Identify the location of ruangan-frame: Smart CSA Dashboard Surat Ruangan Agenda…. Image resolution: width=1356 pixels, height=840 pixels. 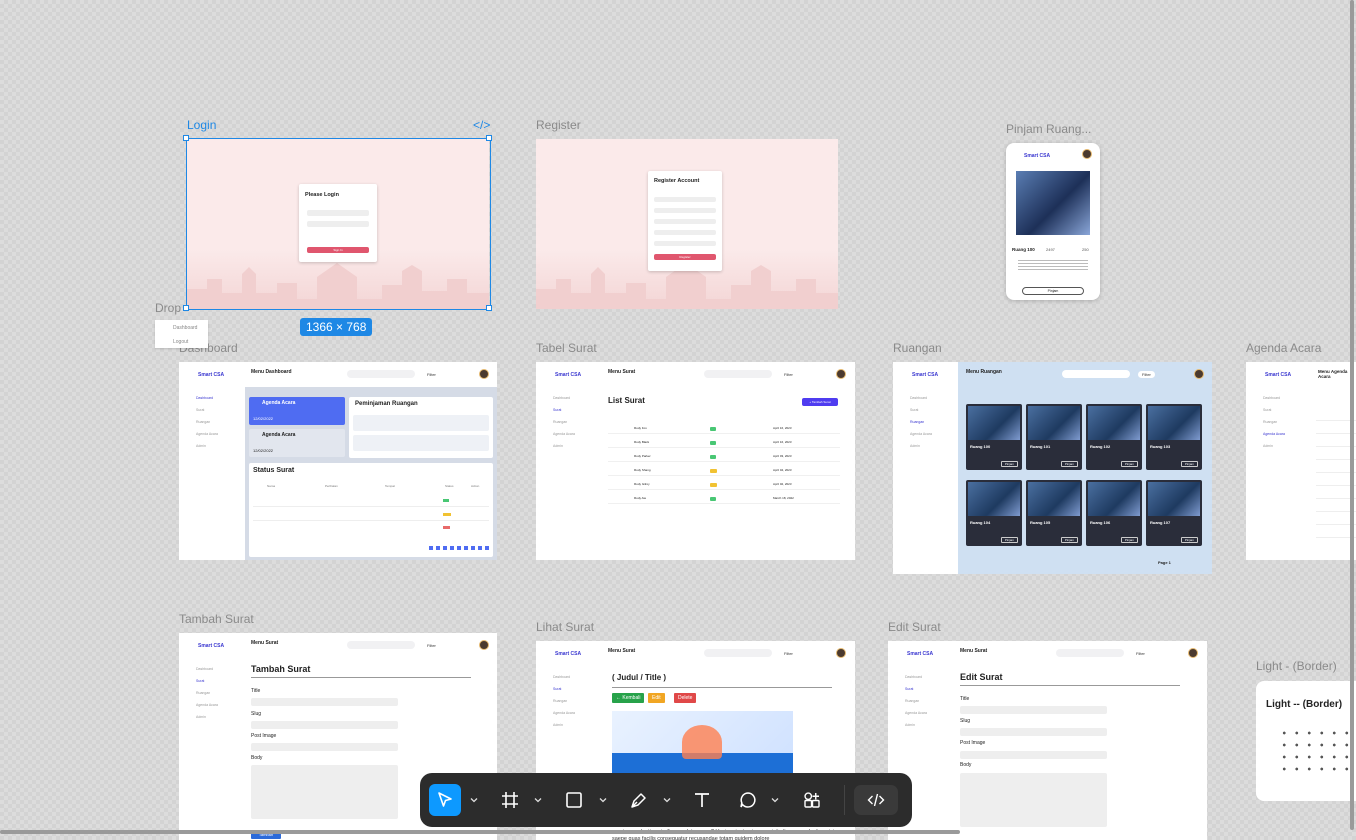
(1052, 468).